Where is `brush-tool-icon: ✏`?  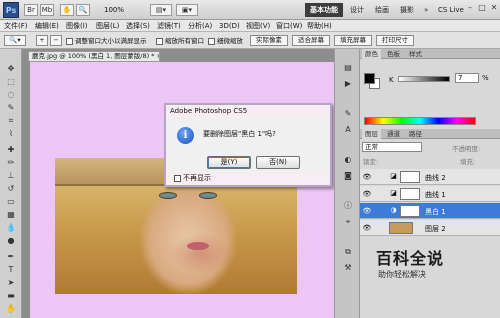 brush-tool-icon: ✏ is located at coordinates (11, 163).